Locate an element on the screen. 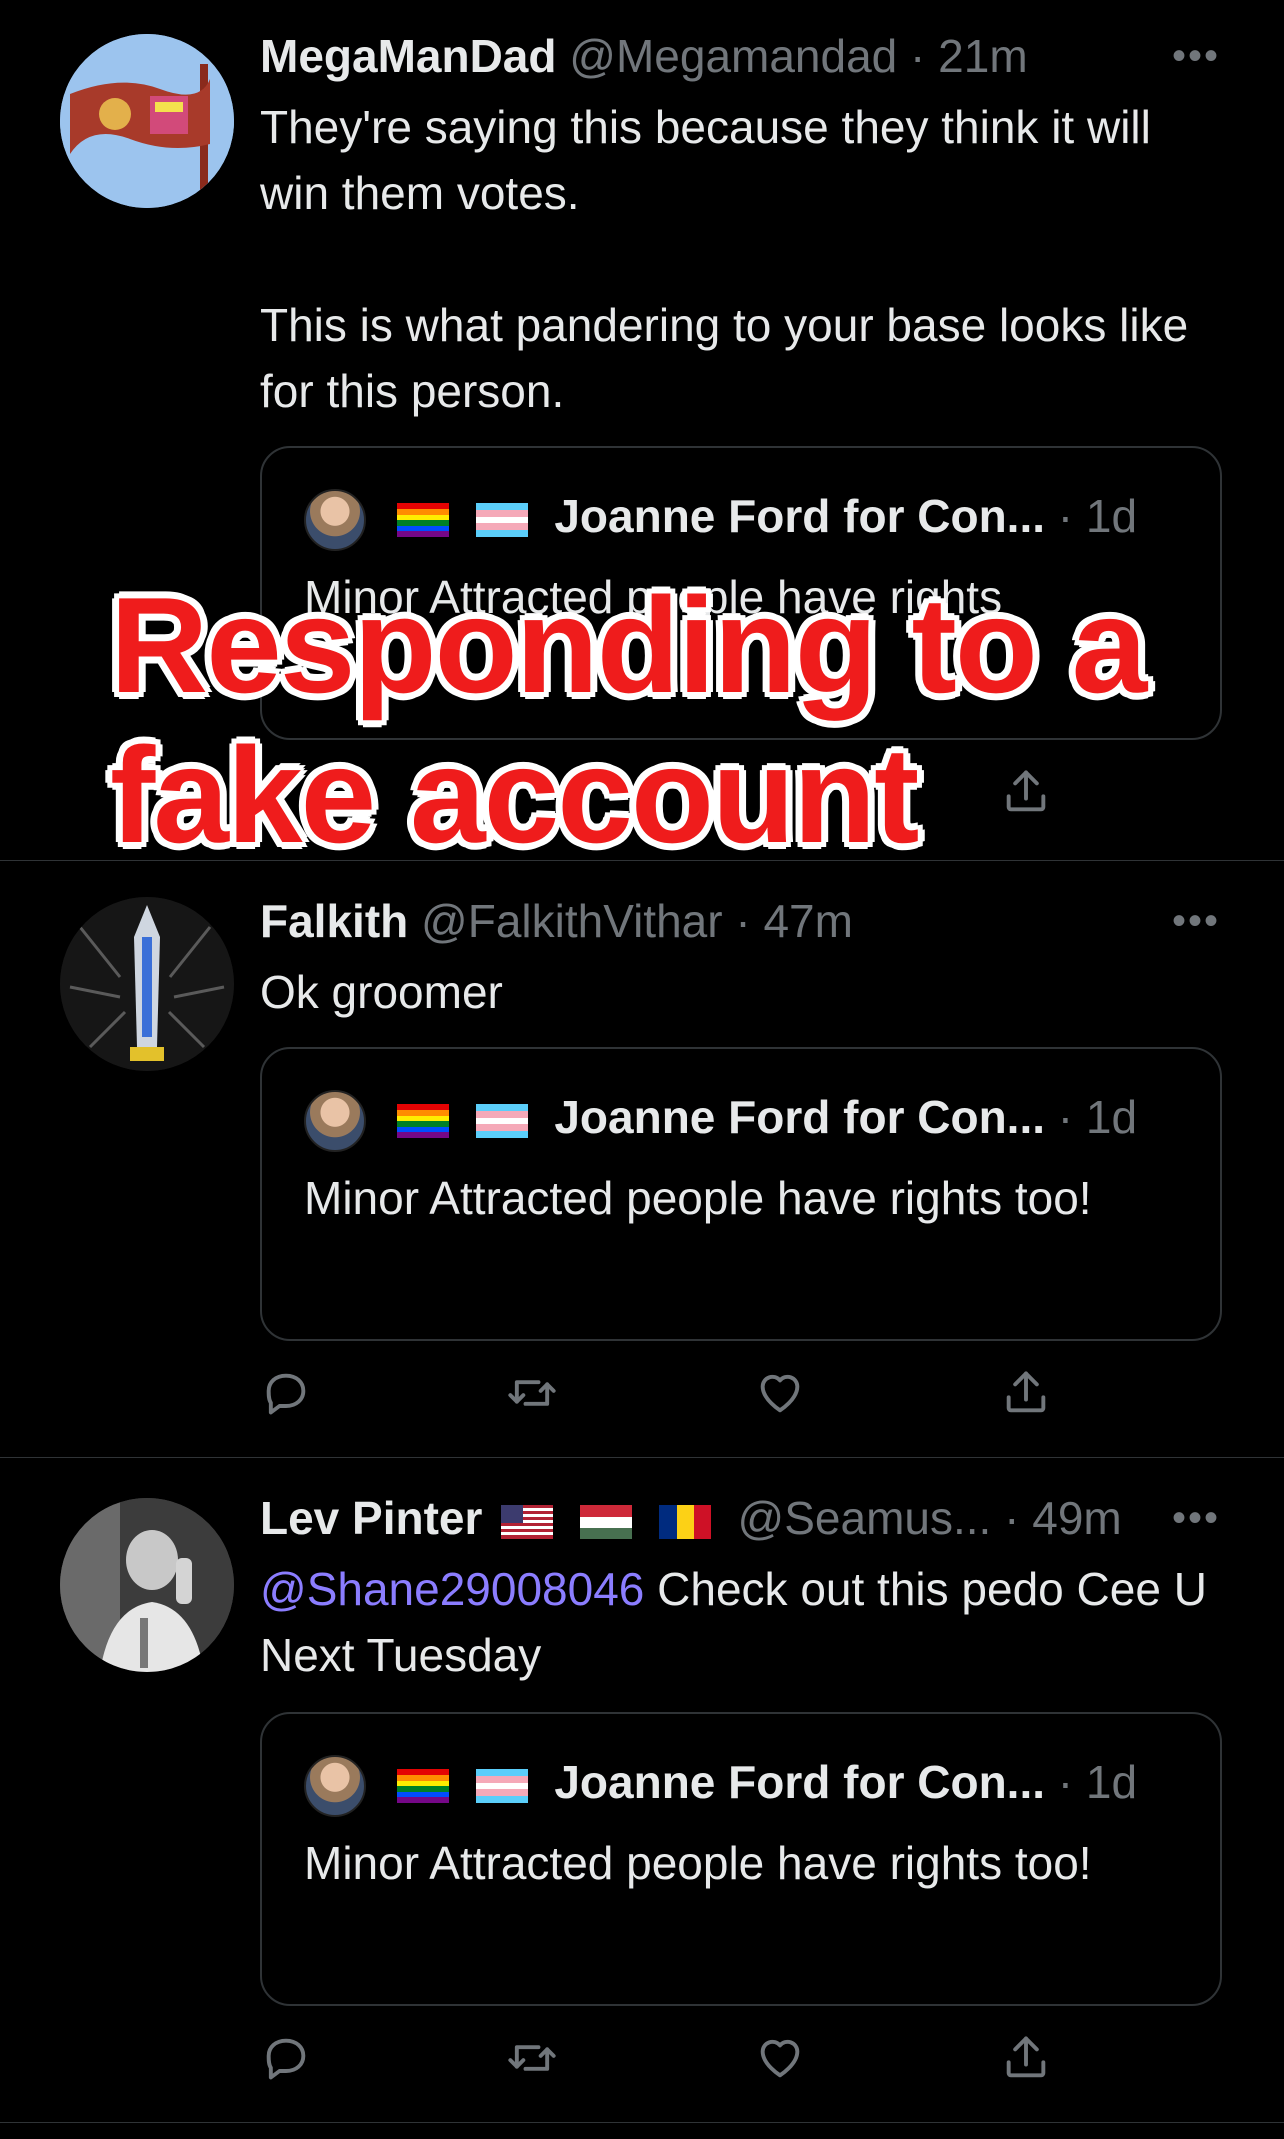 This screenshot has height=2139, width=1284. romania-flag-icon is located at coordinates (684, 1521).